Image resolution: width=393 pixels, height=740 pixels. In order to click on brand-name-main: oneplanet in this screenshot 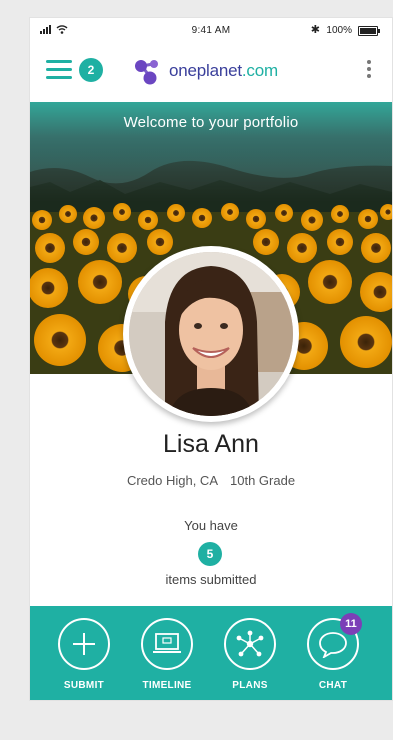, I will do `click(205, 70)`.